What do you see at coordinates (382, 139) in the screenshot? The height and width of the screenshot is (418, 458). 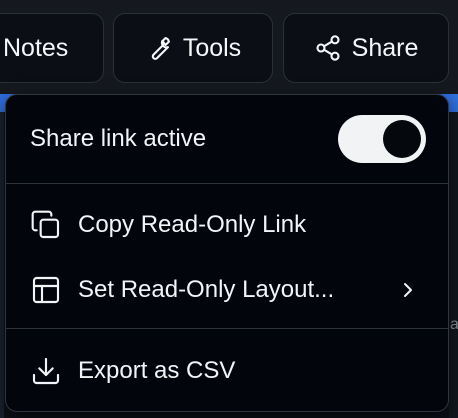 I see `share-link-toggle` at bounding box center [382, 139].